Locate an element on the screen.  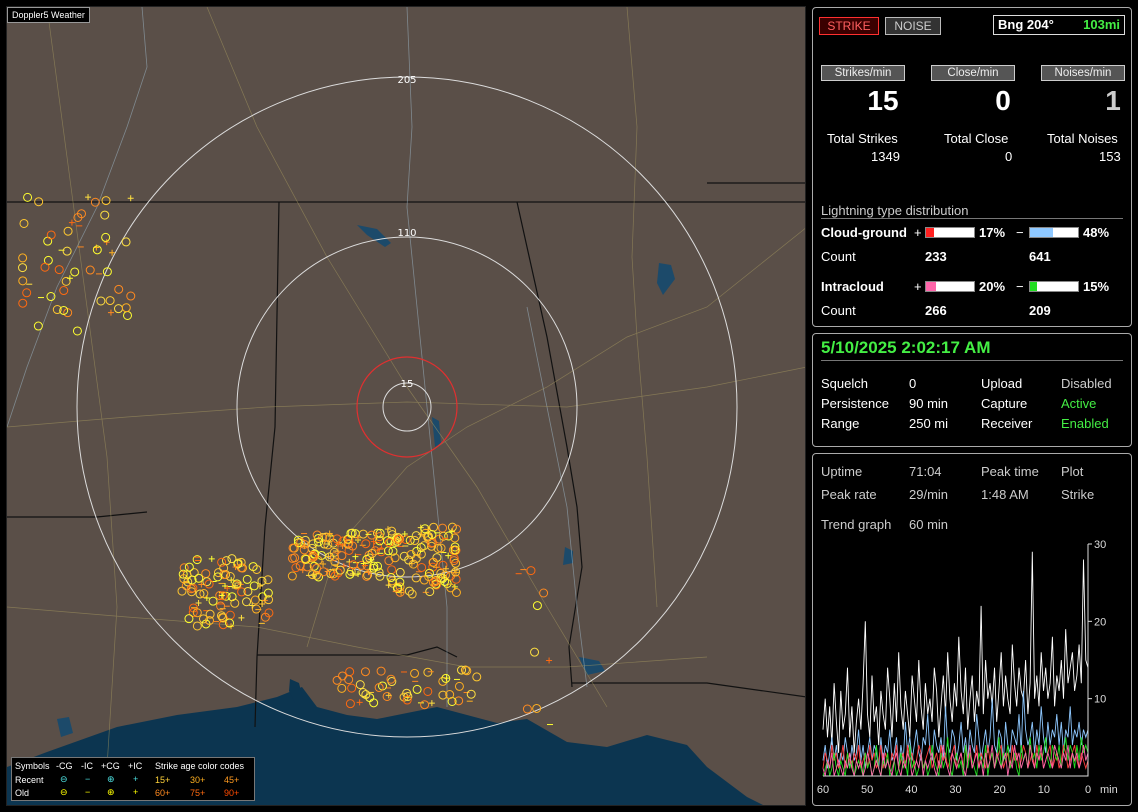
strikes-per-min-label: Strikes/min is located at coordinates (863, 73).